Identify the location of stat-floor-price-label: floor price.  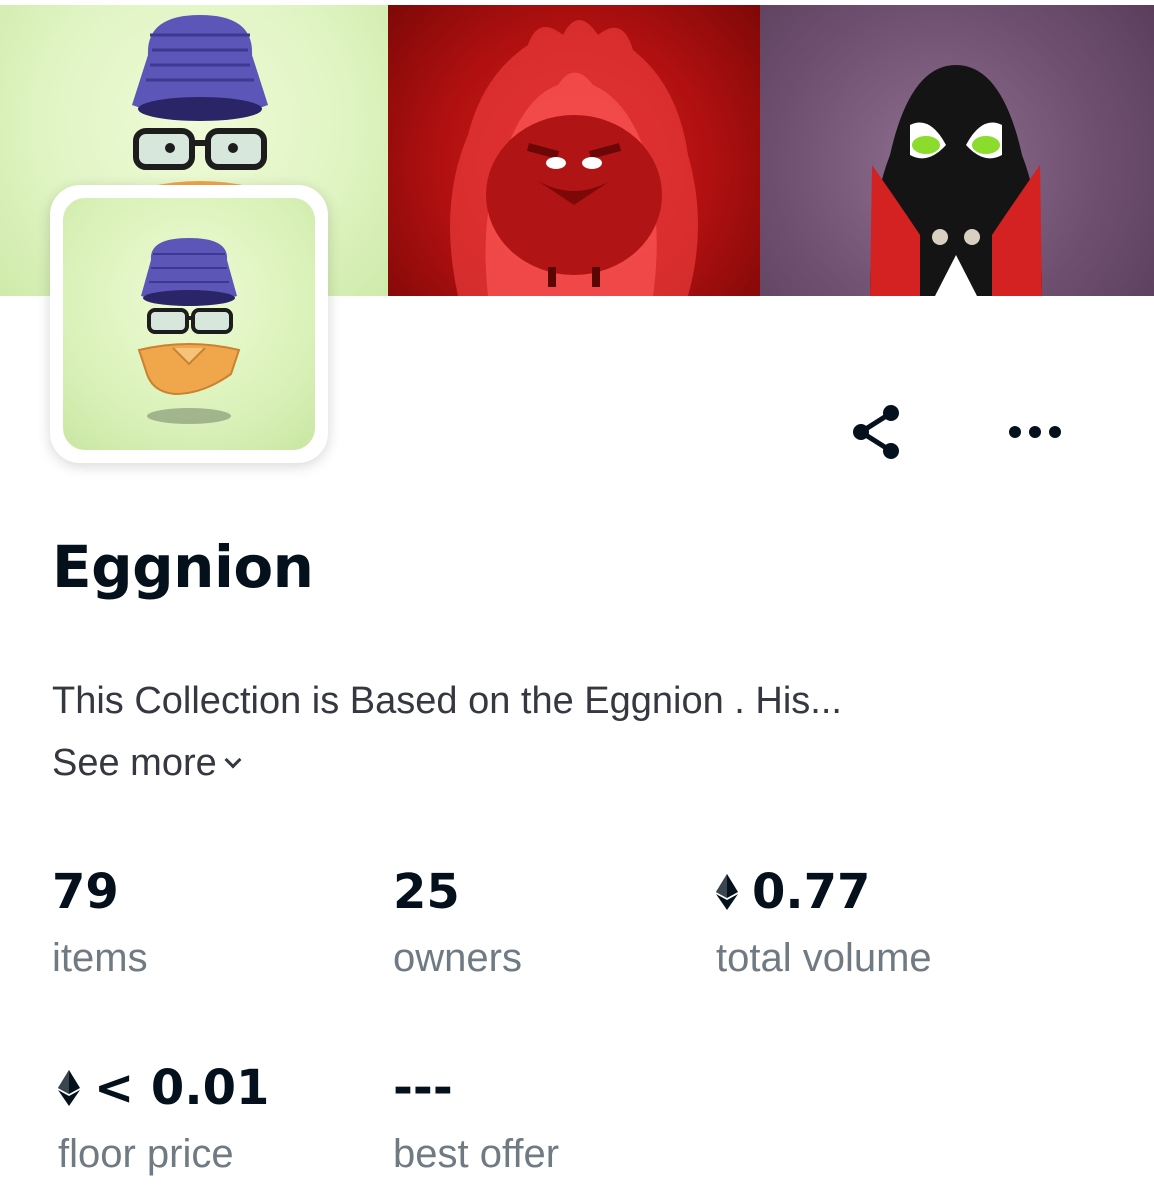
(146, 1154).